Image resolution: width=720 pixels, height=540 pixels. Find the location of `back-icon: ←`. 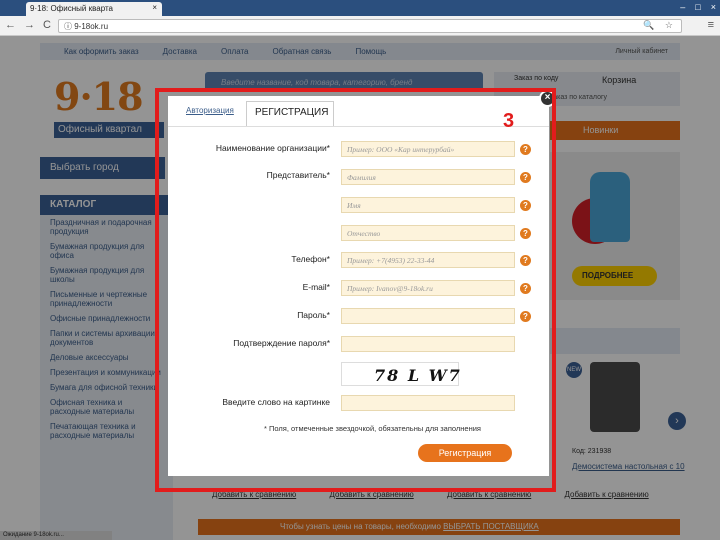

back-icon: ← is located at coordinates (10, 25).